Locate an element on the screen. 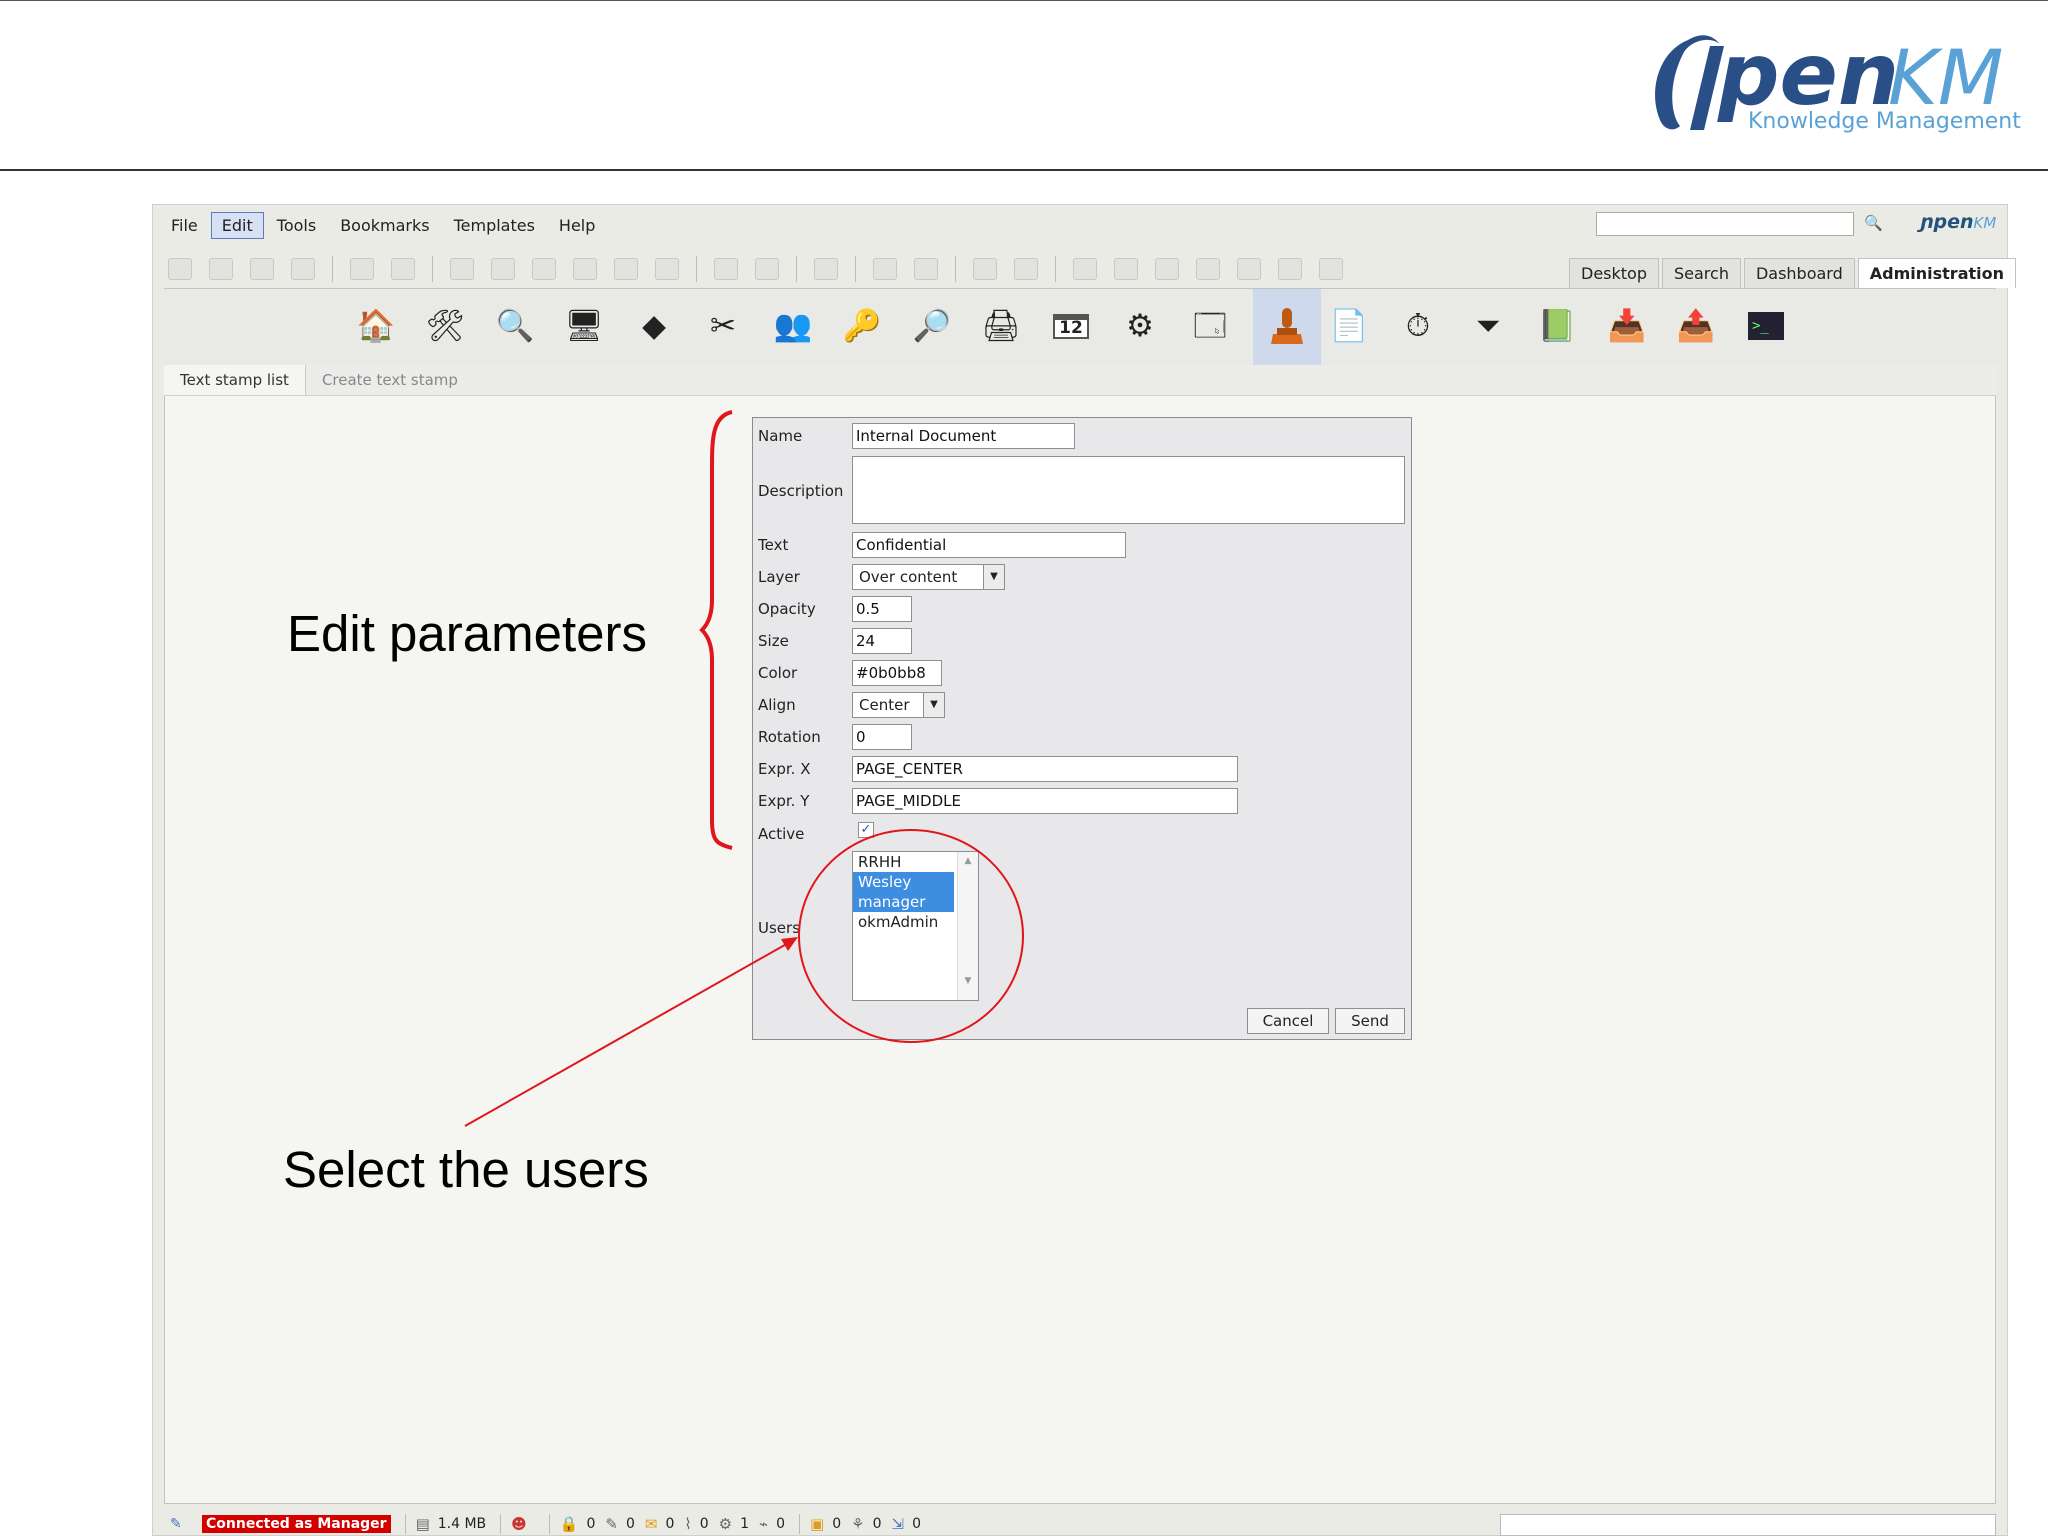 This screenshot has width=2048, height=1536. tab-create-text-stamp: Create text stamp is located at coordinates (390, 380).